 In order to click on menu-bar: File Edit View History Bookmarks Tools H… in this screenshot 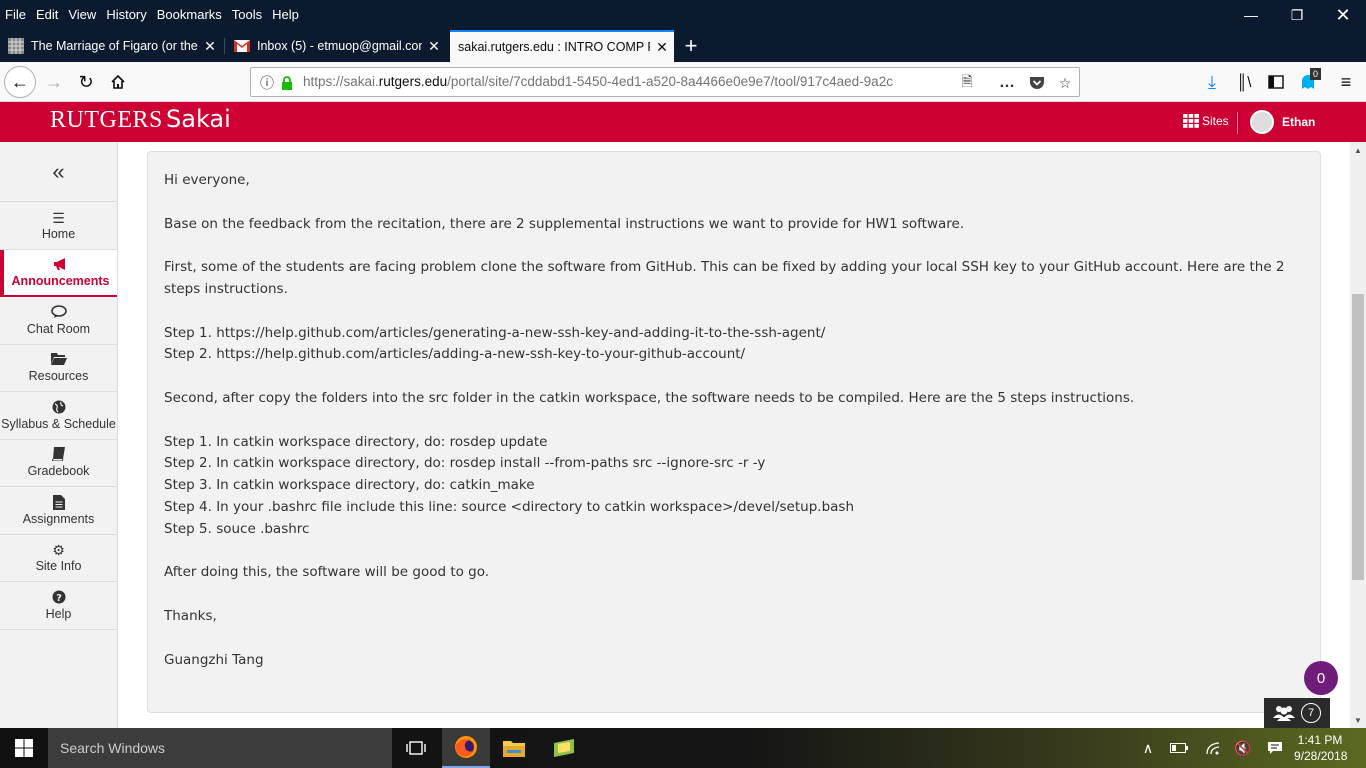, I will do `click(683, 15)`.